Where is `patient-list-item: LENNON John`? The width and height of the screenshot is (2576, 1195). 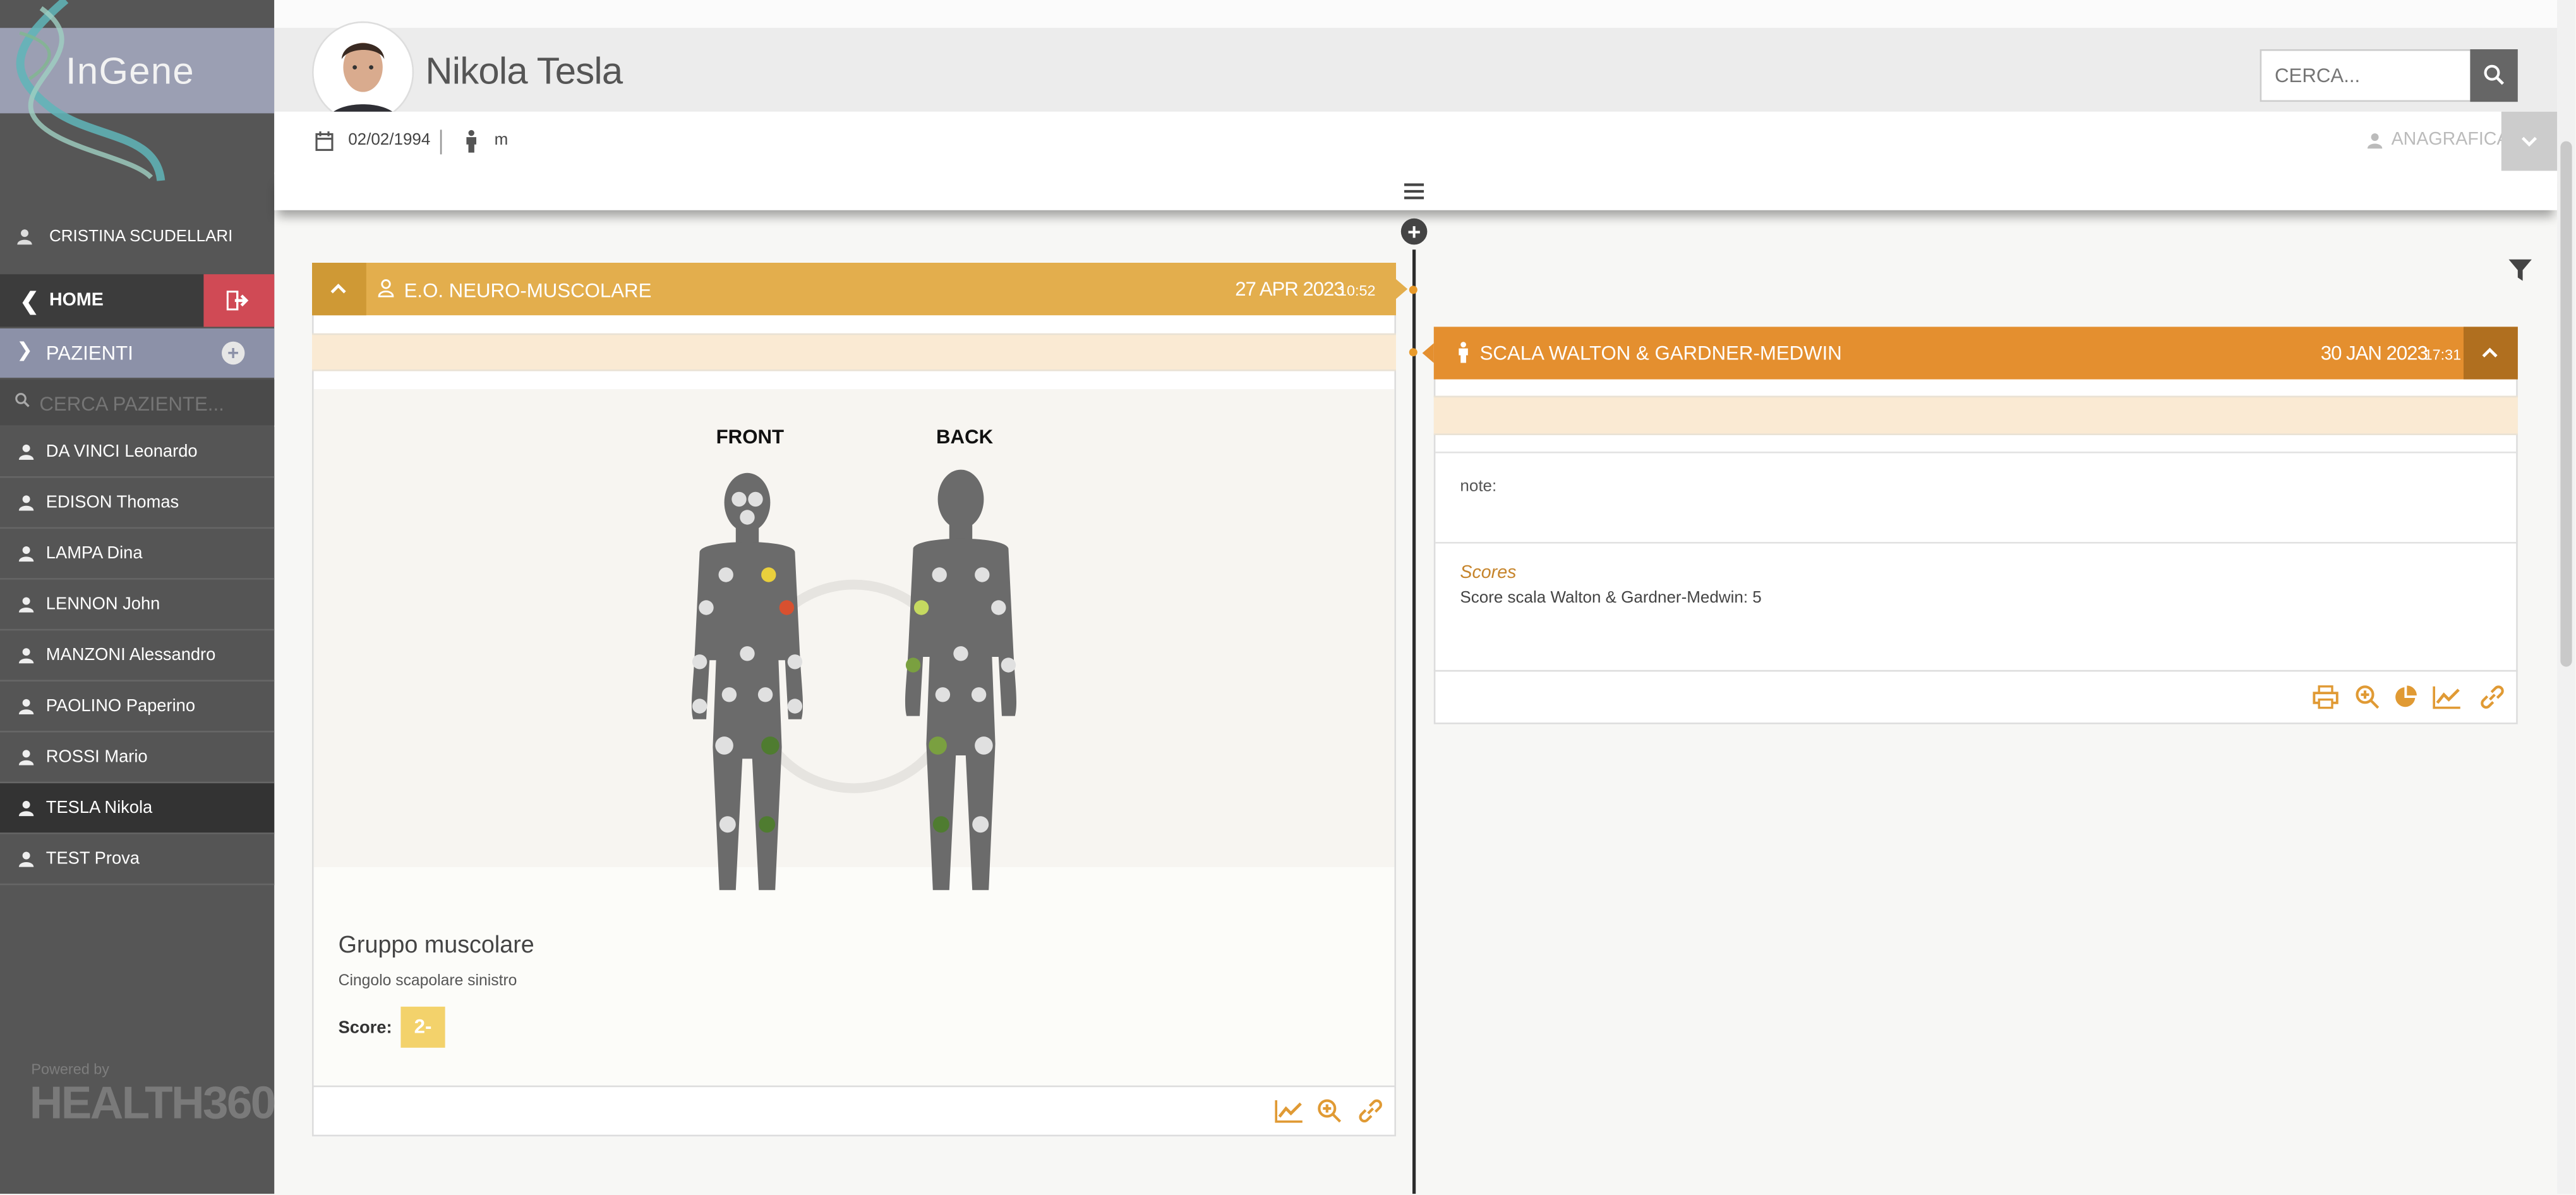 patient-list-item: LENNON John is located at coordinates (137, 605).